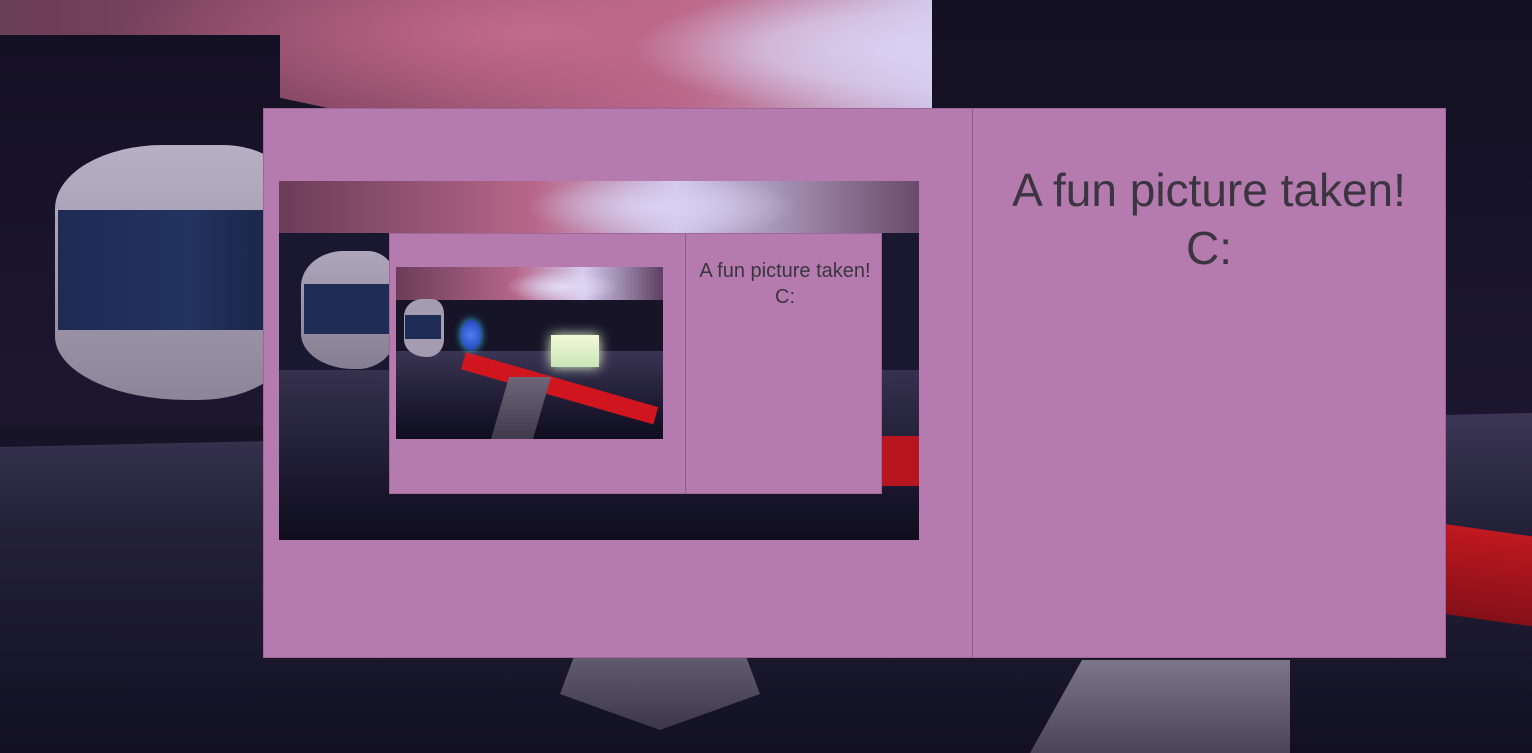 The image size is (1532, 753). I want to click on nested-album-page-divider, so click(685, 363).